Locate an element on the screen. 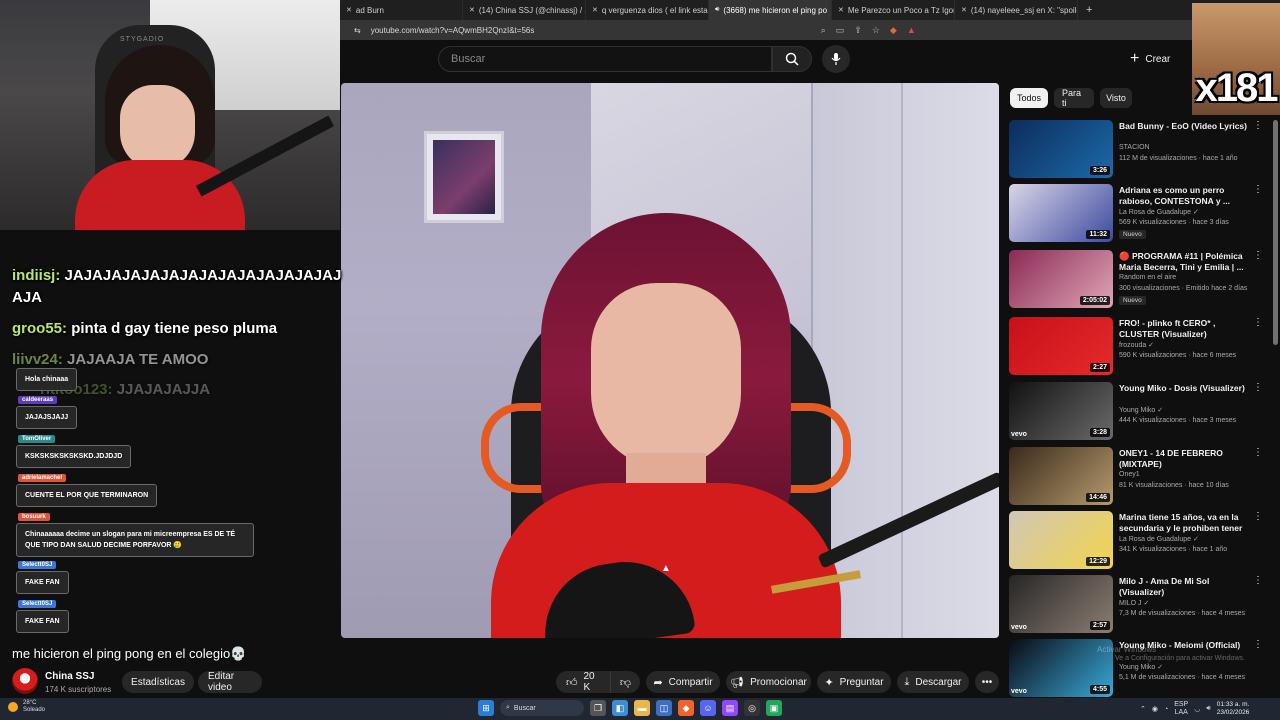 This screenshot has height=720, width=1280. recommendation-thumbnail: 14:46 is located at coordinates (1061, 476).